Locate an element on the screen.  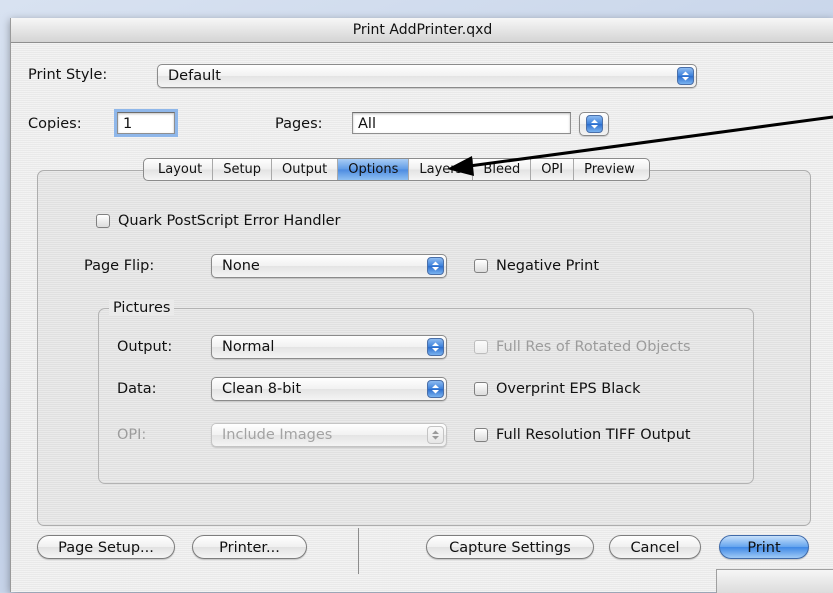
tab-output: Output is located at coordinates (304, 169).